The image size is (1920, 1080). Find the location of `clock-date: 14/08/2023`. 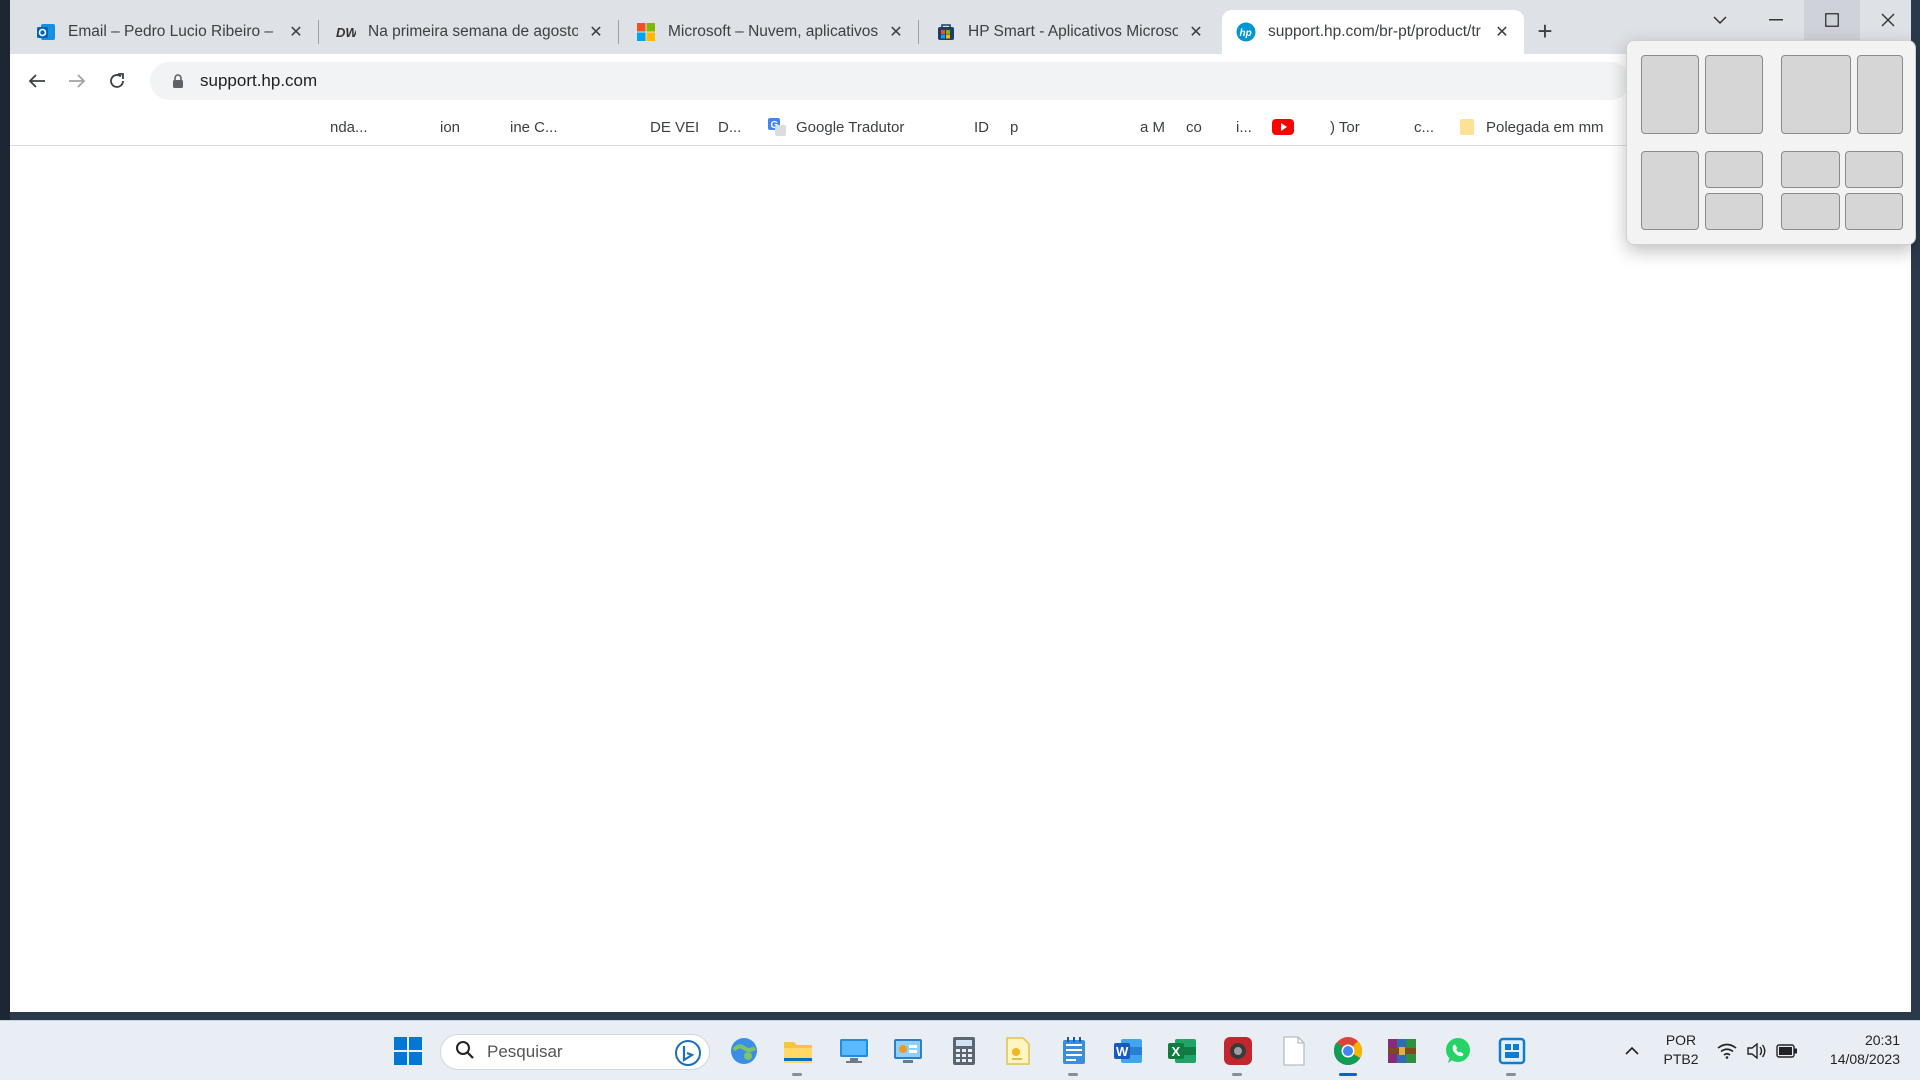

clock-date: 14/08/2023 is located at coordinates (1864, 1059).